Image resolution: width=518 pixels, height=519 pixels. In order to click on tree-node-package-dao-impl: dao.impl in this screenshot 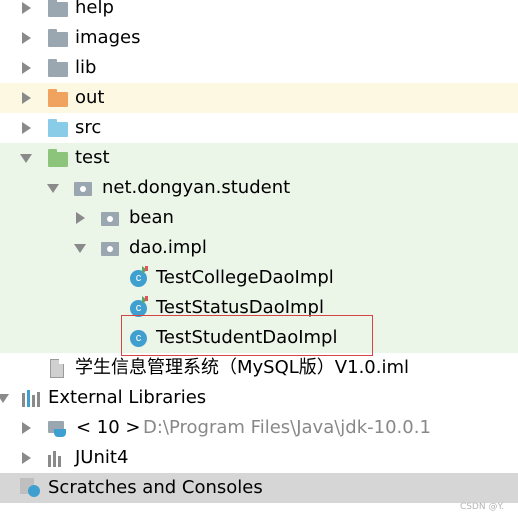, I will do `click(259, 248)`.